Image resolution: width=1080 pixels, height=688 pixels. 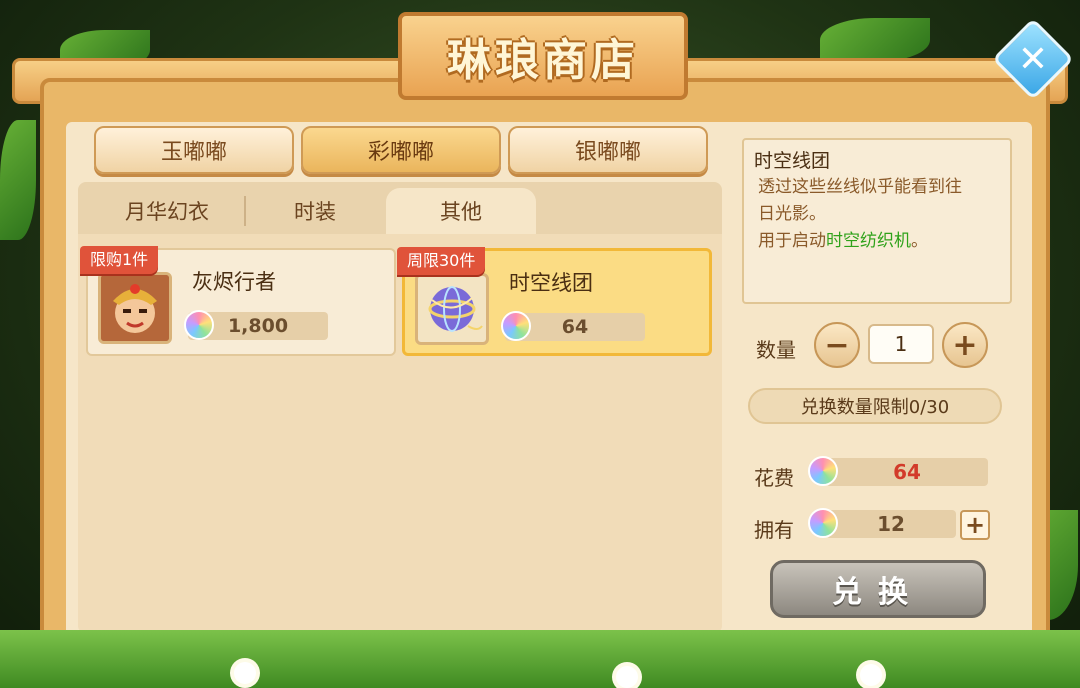 What do you see at coordinates (441, 261) in the screenshot?
I see `weekly-limit-badge: 周限30件` at bounding box center [441, 261].